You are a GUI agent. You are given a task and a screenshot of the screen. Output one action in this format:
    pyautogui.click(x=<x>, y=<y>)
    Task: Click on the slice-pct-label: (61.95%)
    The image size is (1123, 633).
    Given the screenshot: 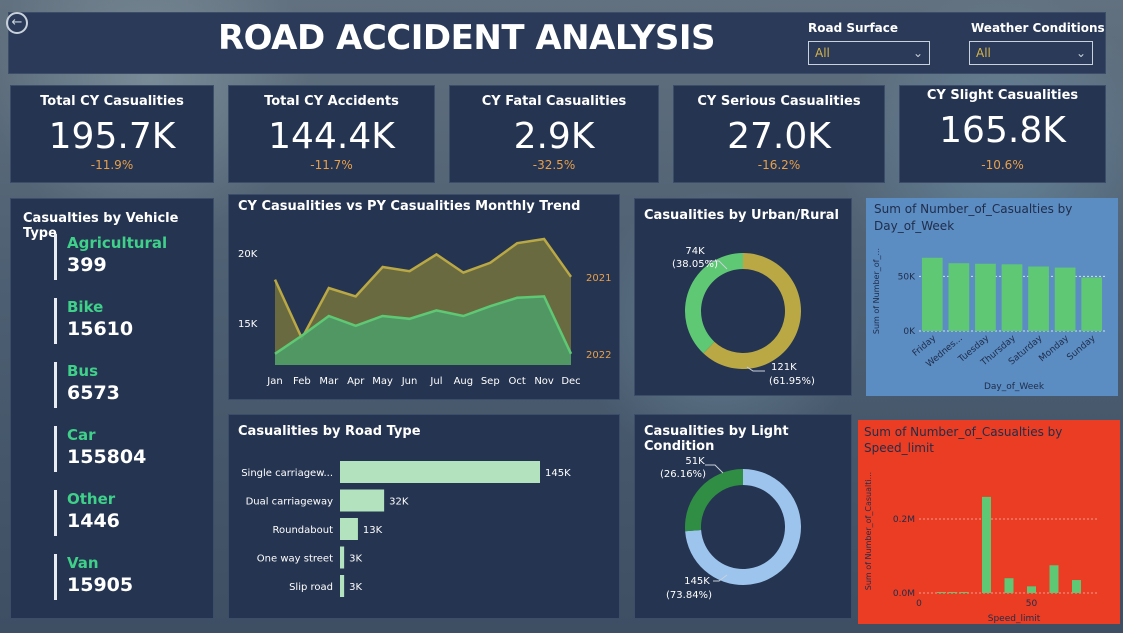 What is the action you would take?
    pyautogui.click(x=792, y=381)
    